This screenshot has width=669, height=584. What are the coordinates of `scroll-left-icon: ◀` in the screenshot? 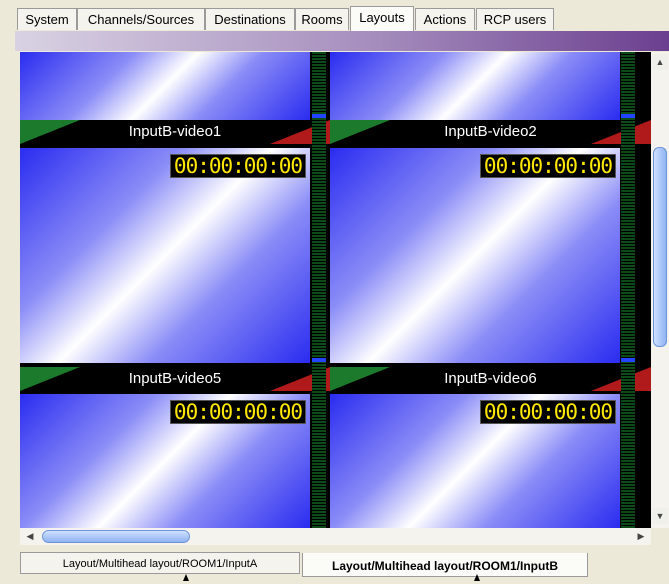 It's located at (30, 536).